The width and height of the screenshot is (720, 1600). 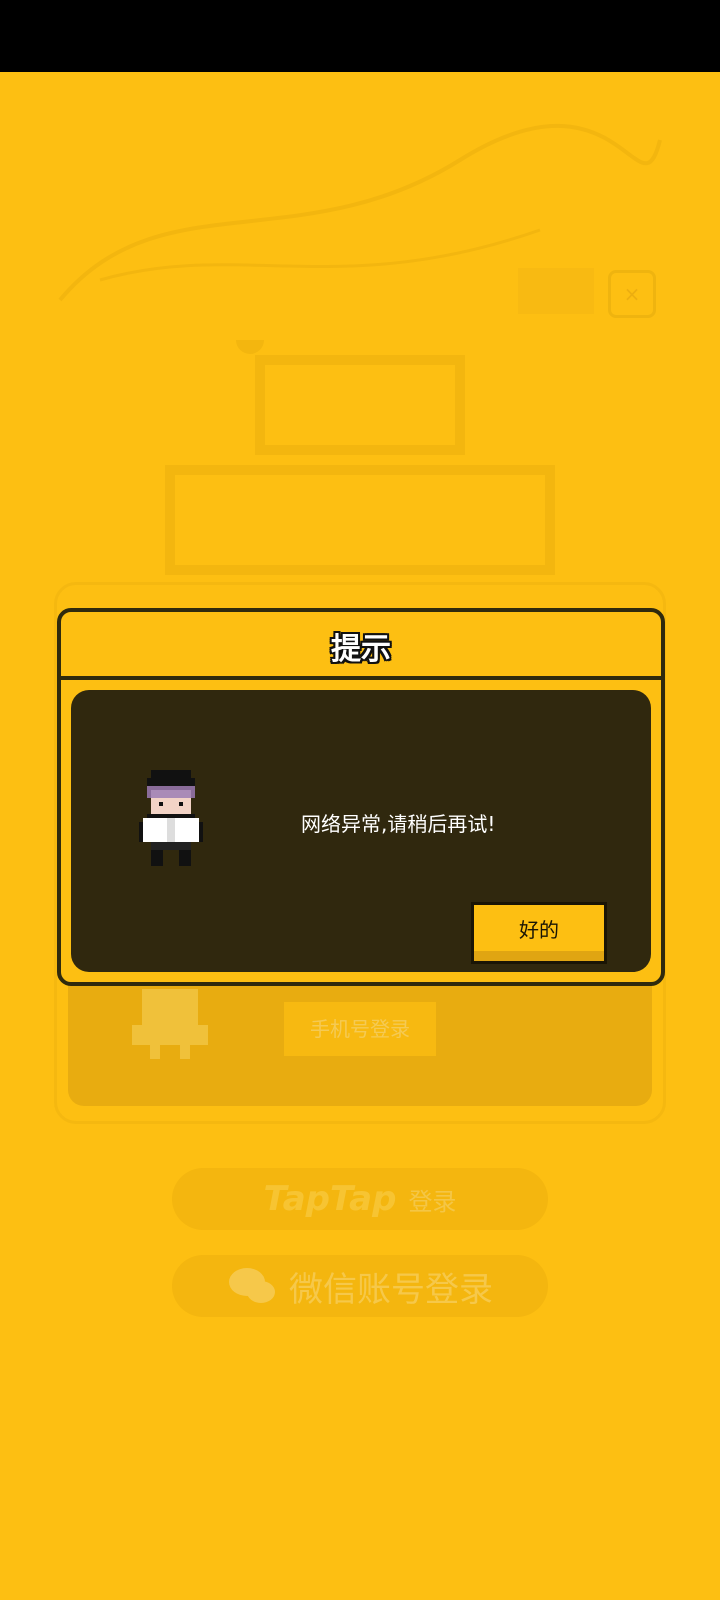 I want to click on dialog-title-bar: 提示, so click(x=361, y=646).